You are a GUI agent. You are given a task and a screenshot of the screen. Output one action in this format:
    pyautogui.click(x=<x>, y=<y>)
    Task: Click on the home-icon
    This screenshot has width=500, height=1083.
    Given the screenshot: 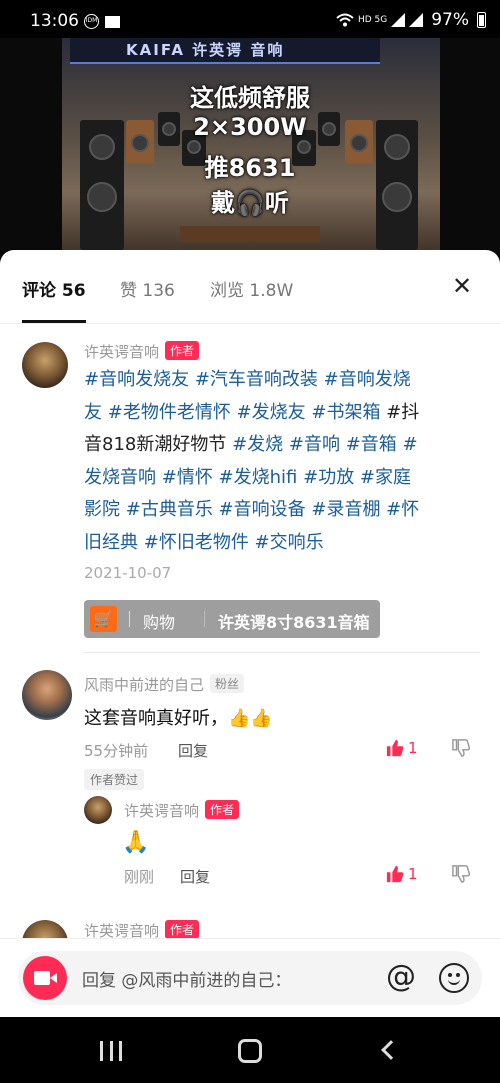 What is the action you would take?
    pyautogui.click(x=250, y=1051)
    